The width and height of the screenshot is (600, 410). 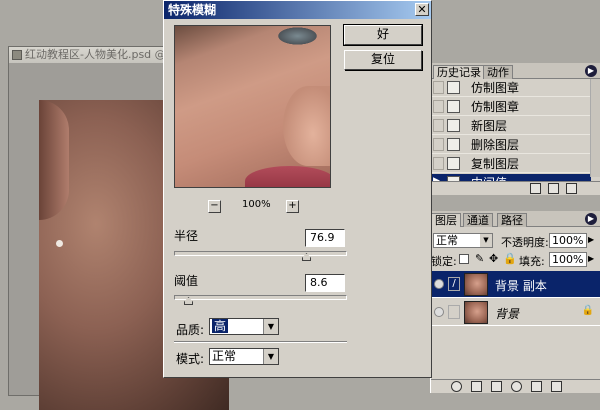 I want to click on blend-mode-value: 正常, so click(x=447, y=240).